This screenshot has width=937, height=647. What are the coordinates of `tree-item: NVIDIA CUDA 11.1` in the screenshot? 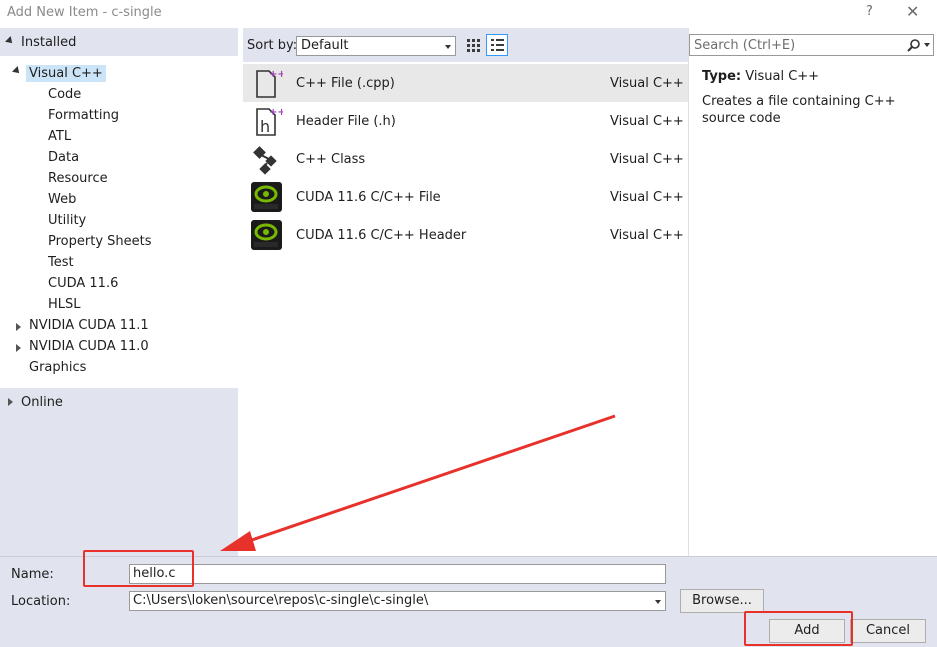 It's located at (89, 325).